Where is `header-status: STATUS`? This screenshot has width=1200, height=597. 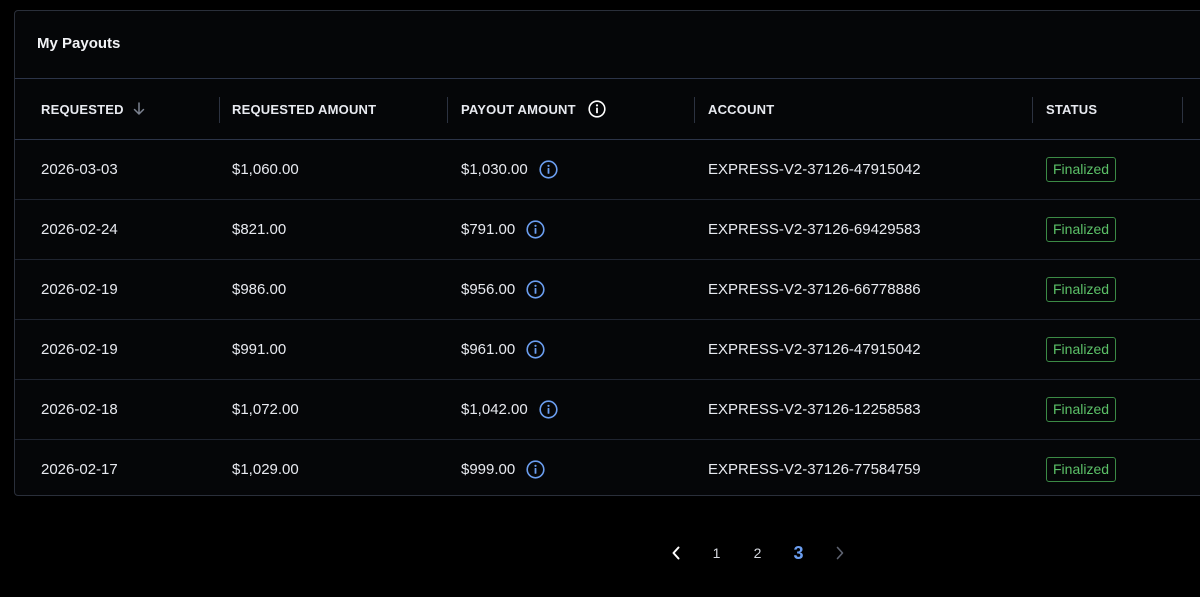 header-status: STATUS is located at coordinates (1071, 109).